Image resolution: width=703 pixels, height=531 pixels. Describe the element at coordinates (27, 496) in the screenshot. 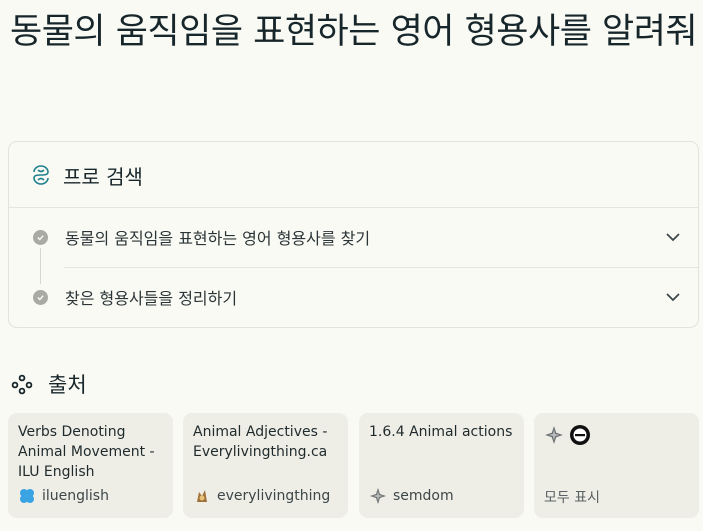

I see `iluenglish-favicon` at that location.